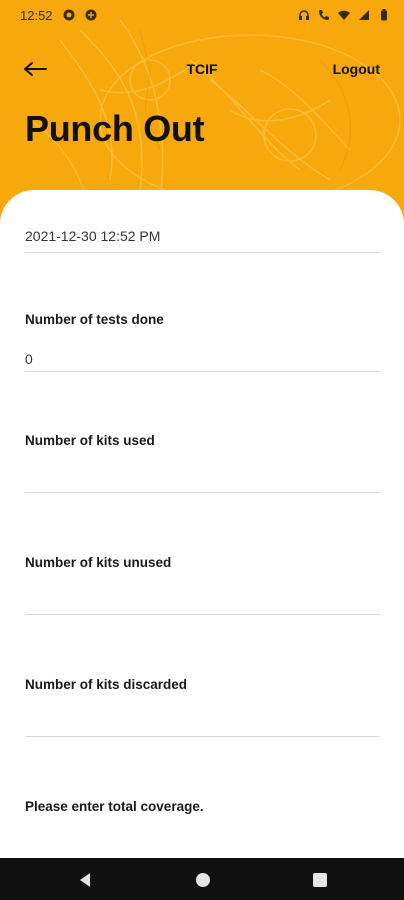  Describe the element at coordinates (202, 69) in the screenshot. I see `app-bar: TCIF Logout` at that location.